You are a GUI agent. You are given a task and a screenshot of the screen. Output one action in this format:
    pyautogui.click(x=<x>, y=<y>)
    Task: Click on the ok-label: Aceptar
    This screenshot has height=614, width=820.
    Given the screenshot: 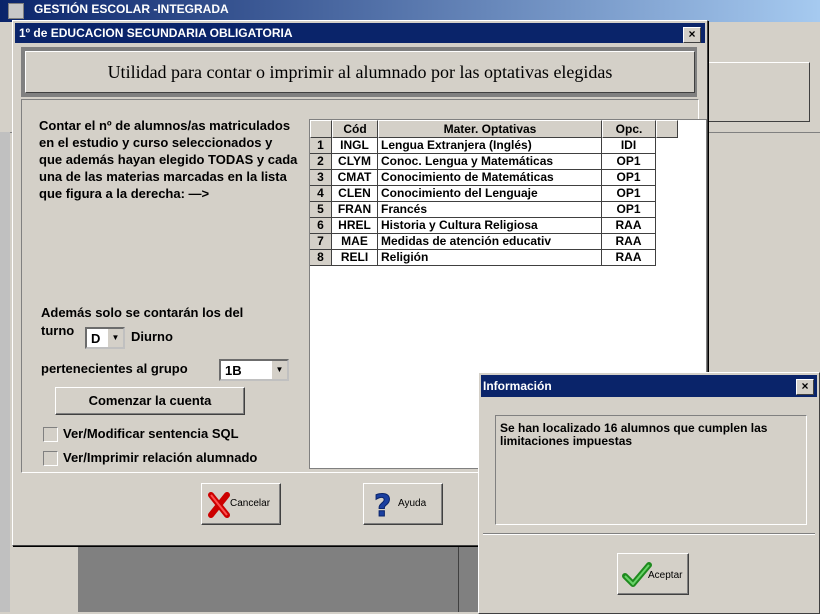 What is the action you would take?
    pyautogui.click(x=665, y=575)
    